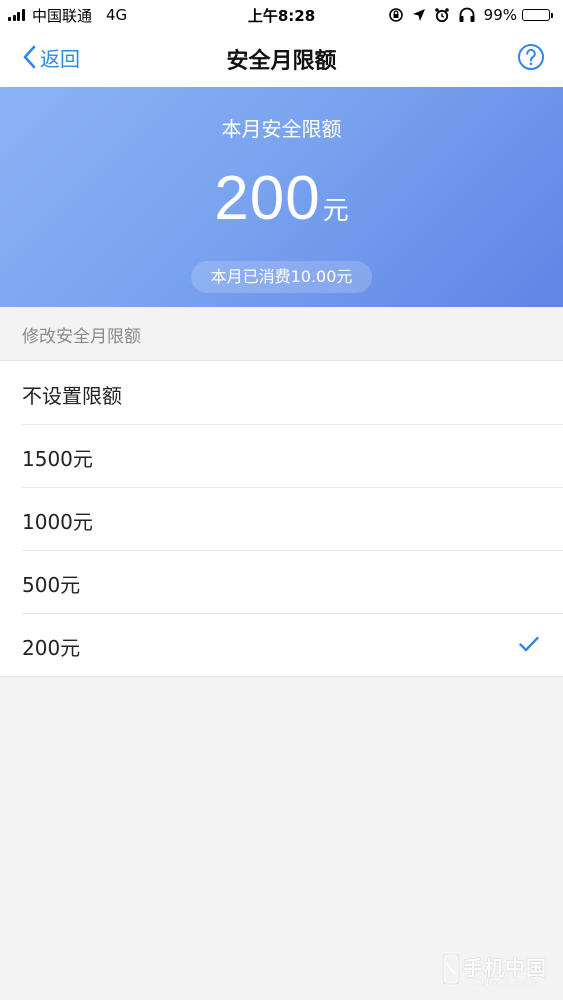 The height and width of the screenshot is (1000, 563). Describe the element at coordinates (267, 198) in the screenshot. I see `limit-amount-value: 200` at that location.